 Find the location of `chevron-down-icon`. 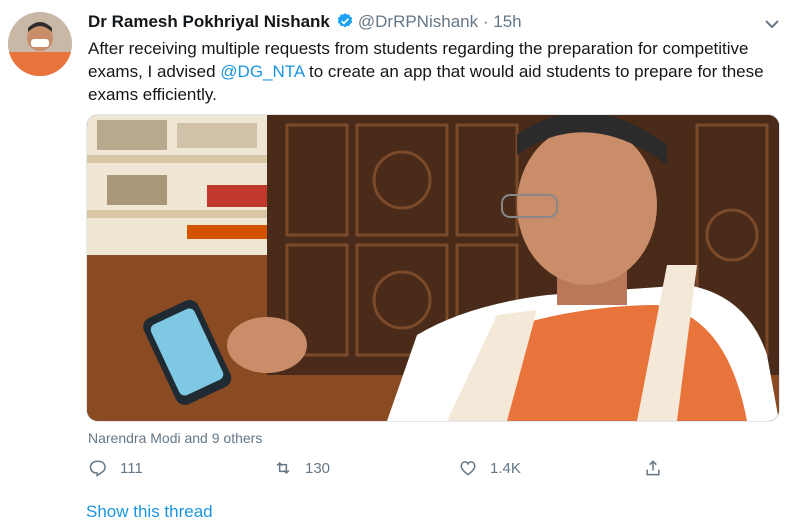

chevron-down-icon is located at coordinates (772, 24).